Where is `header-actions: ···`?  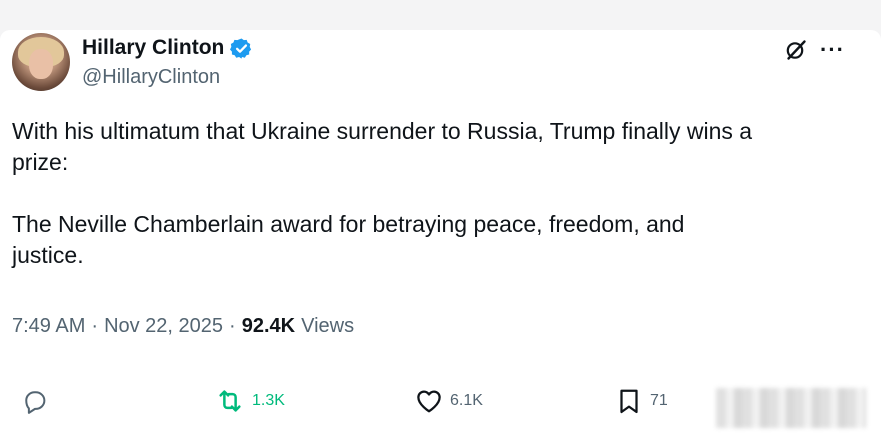
header-actions: ··· is located at coordinates (814, 50).